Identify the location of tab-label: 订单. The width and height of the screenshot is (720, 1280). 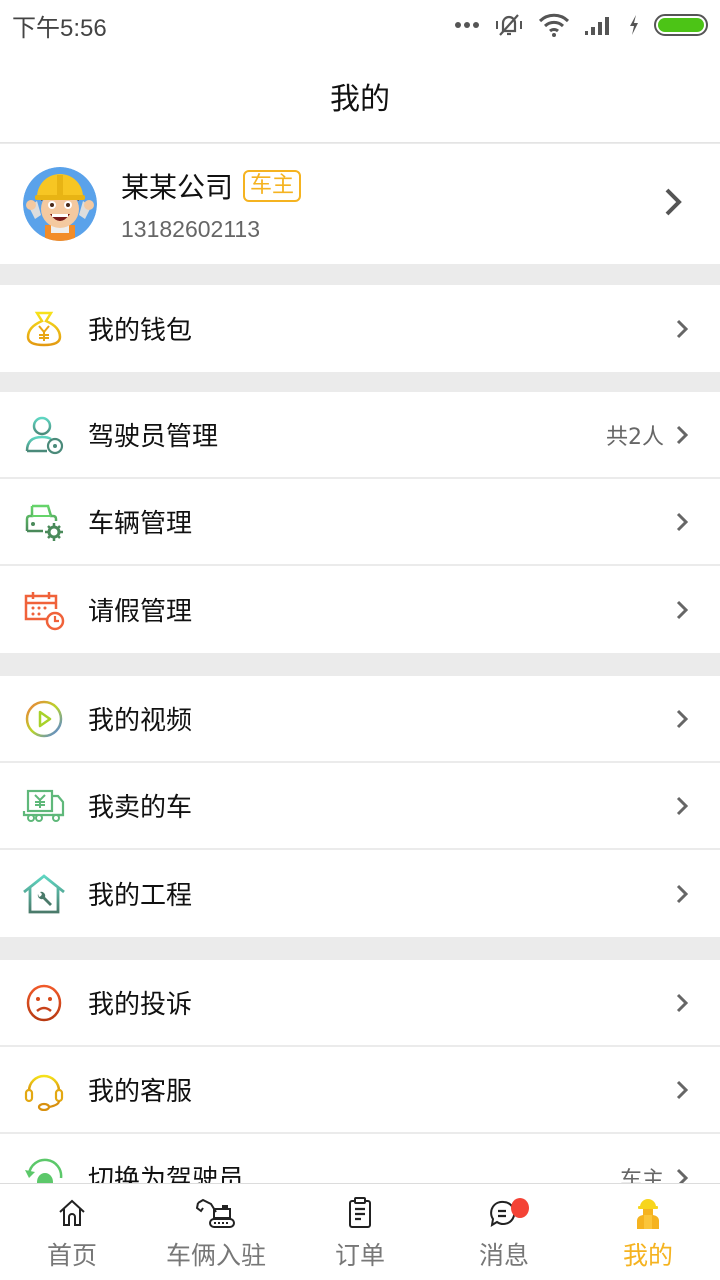
(359, 1255).